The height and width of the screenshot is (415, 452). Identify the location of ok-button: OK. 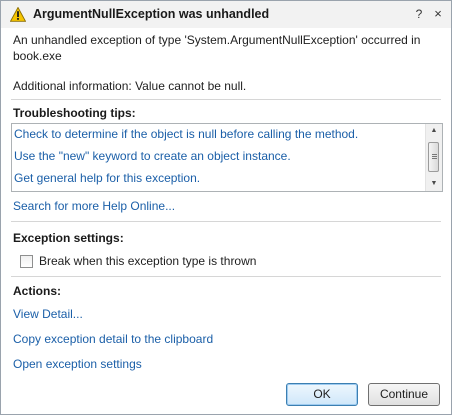
(322, 394).